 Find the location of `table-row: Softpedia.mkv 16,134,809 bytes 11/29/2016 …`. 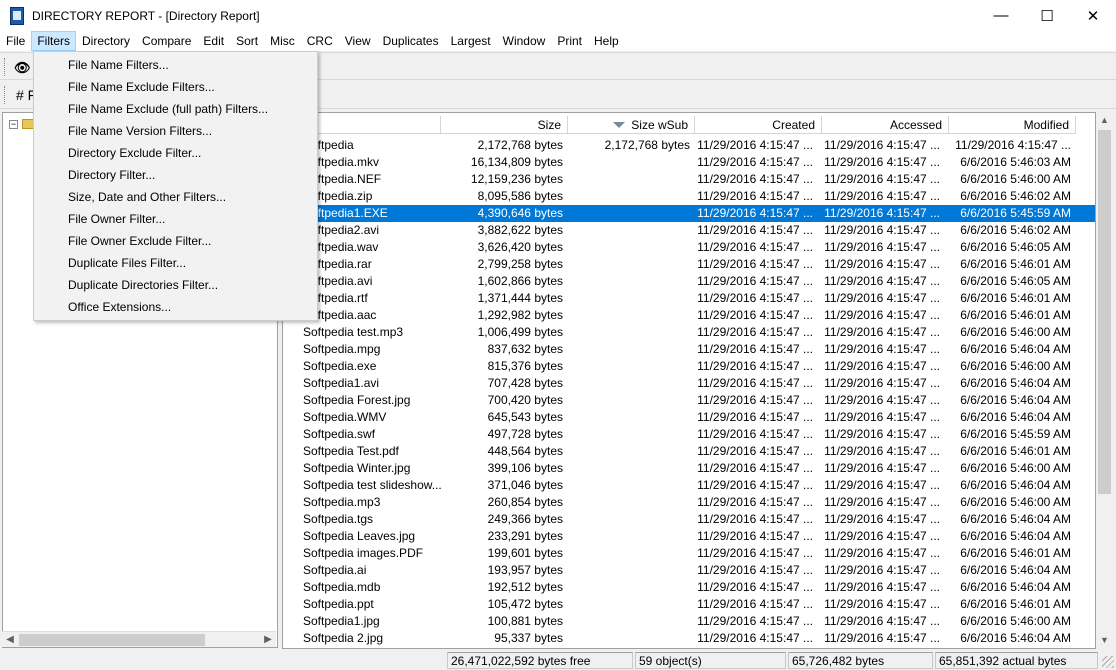

table-row: Softpedia.mkv 16,134,809 bytes 11/29/2016 … is located at coordinates (689, 162).